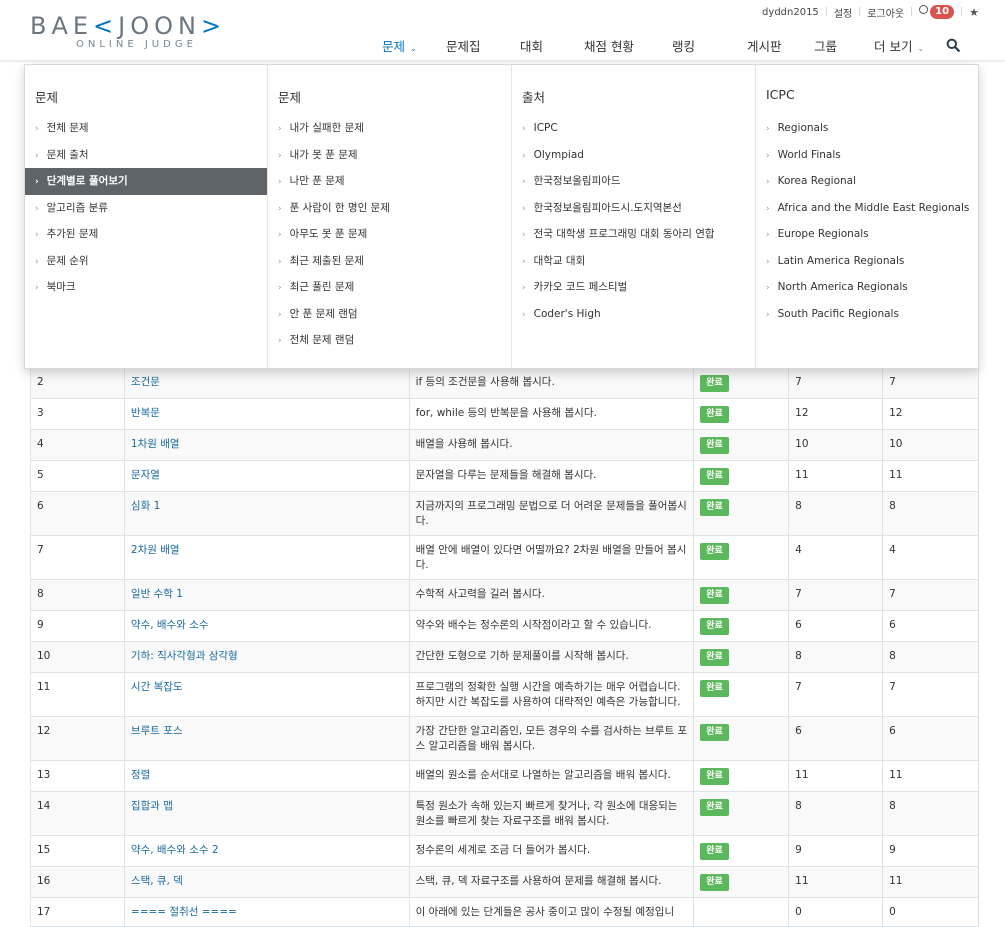  Describe the element at coordinates (780, 47) in the screenshot. I see `nav-item: 게시판` at that location.